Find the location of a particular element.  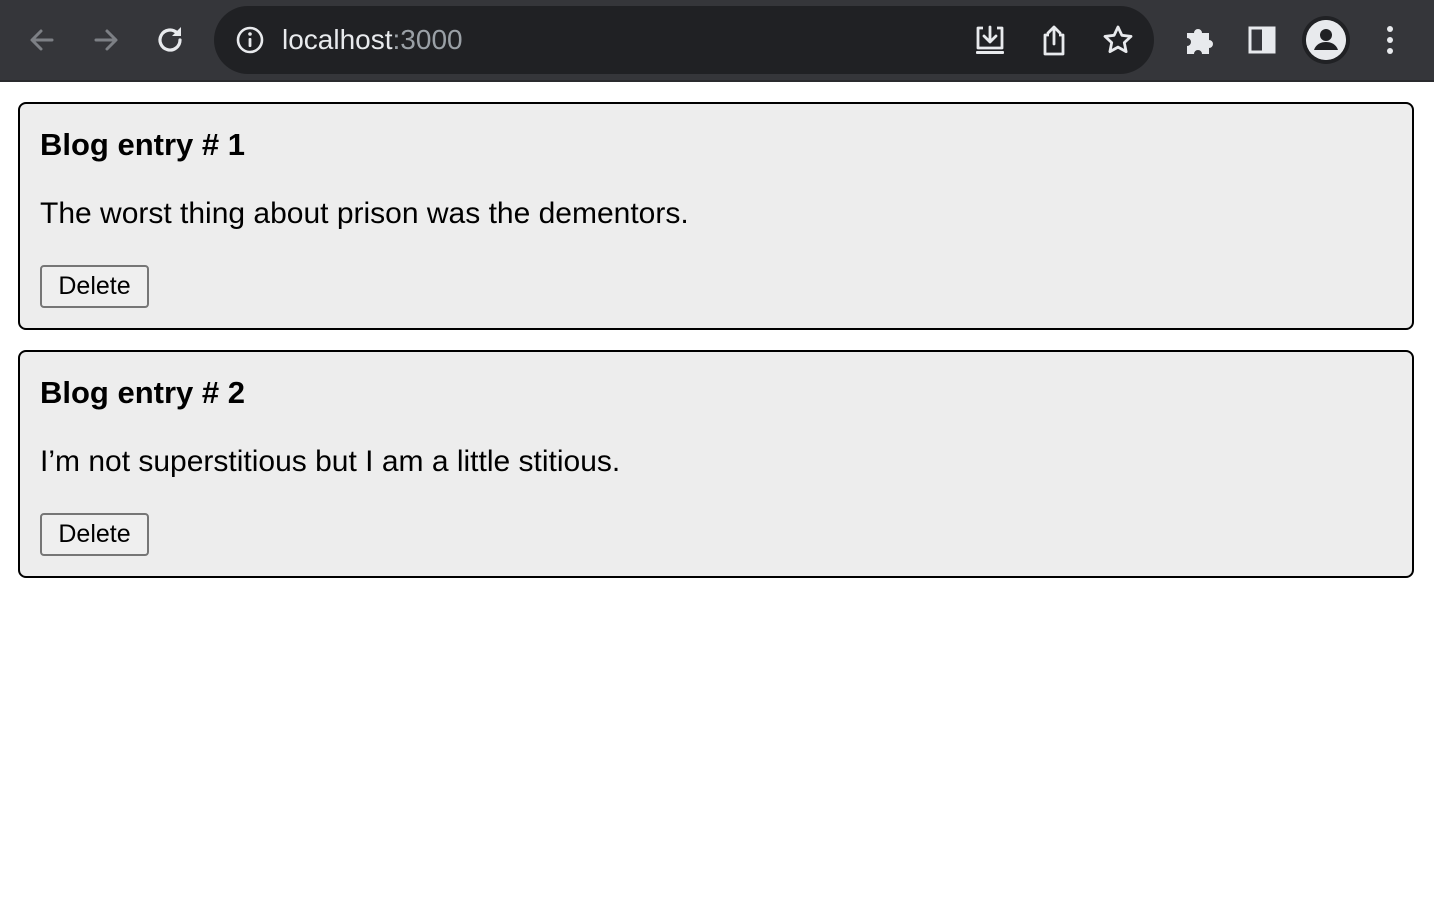

person-icon is located at coordinates (1326, 40).